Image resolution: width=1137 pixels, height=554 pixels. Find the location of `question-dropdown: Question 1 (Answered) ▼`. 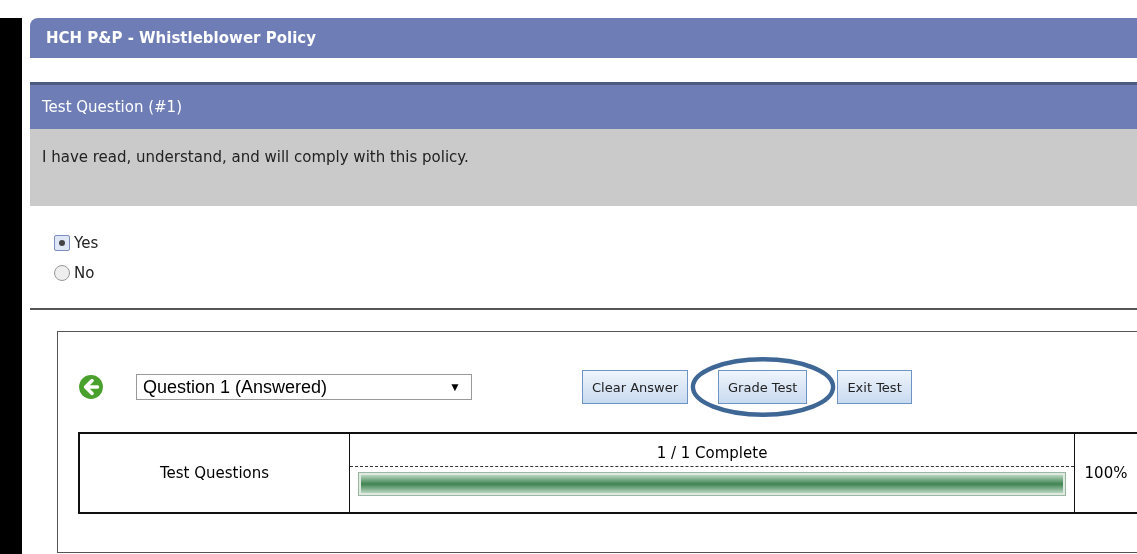

question-dropdown: Question 1 (Answered) ▼ is located at coordinates (304, 387).